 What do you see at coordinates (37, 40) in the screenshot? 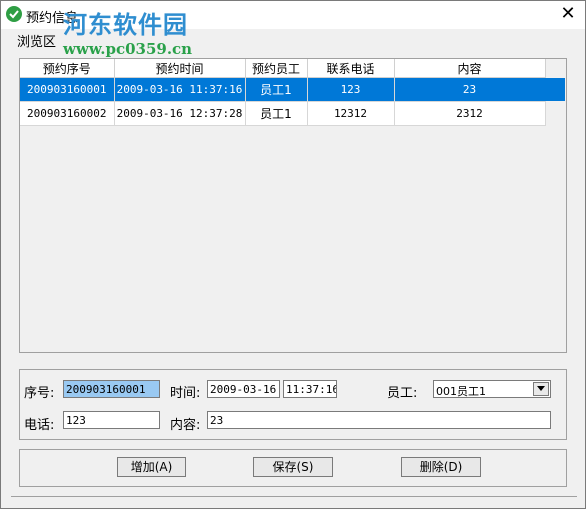
I see `browse-group-label: 浏览区` at bounding box center [37, 40].